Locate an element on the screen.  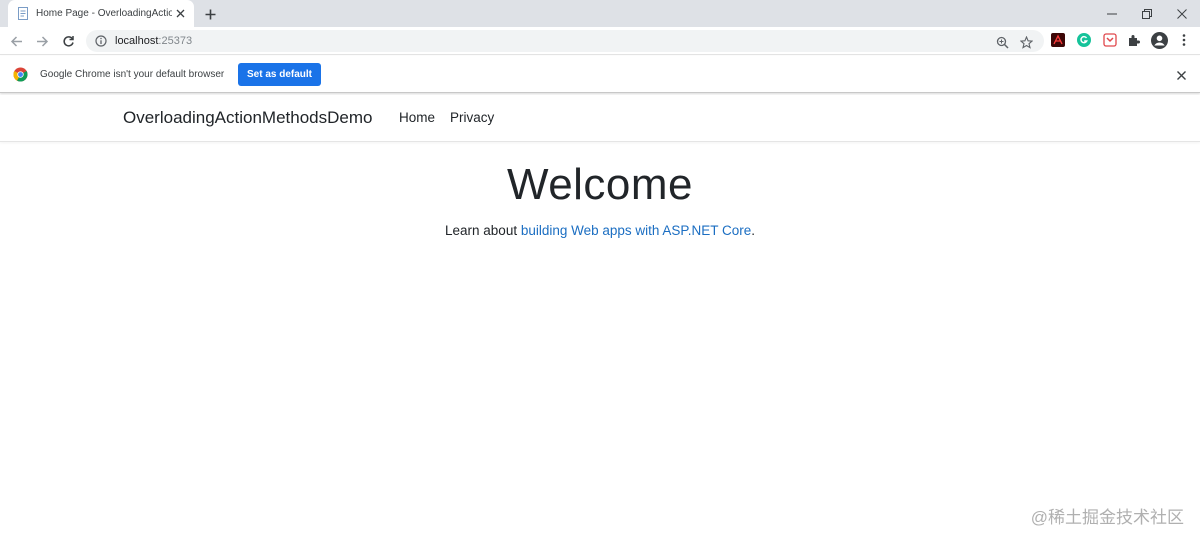
reload-button is located at coordinates (68, 41).